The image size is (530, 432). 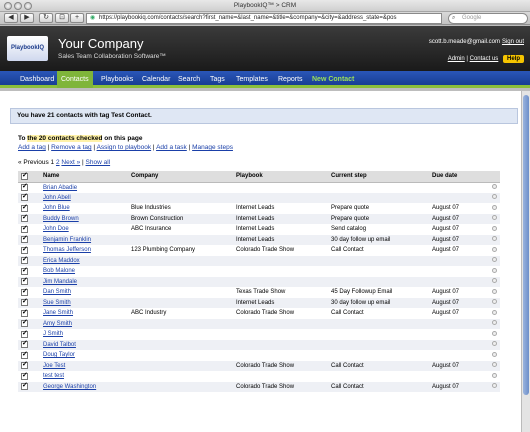 I want to click on contact-name-link: Erica Maddox, so click(x=84, y=260).